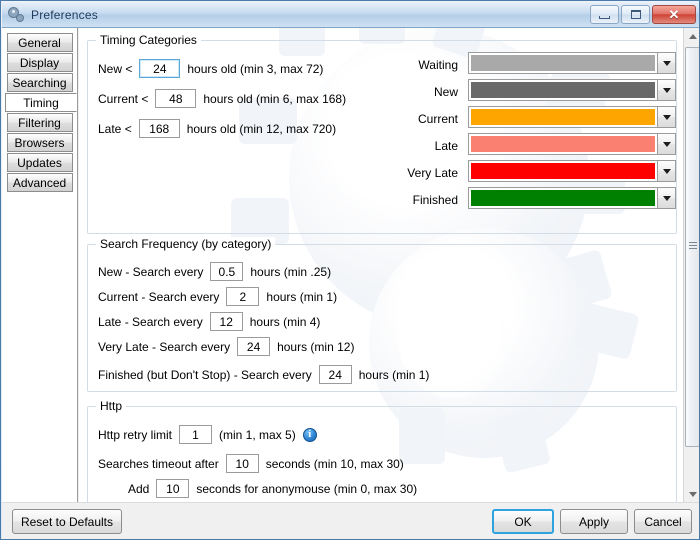  I want to click on color-swatch-waiting, so click(563, 63).